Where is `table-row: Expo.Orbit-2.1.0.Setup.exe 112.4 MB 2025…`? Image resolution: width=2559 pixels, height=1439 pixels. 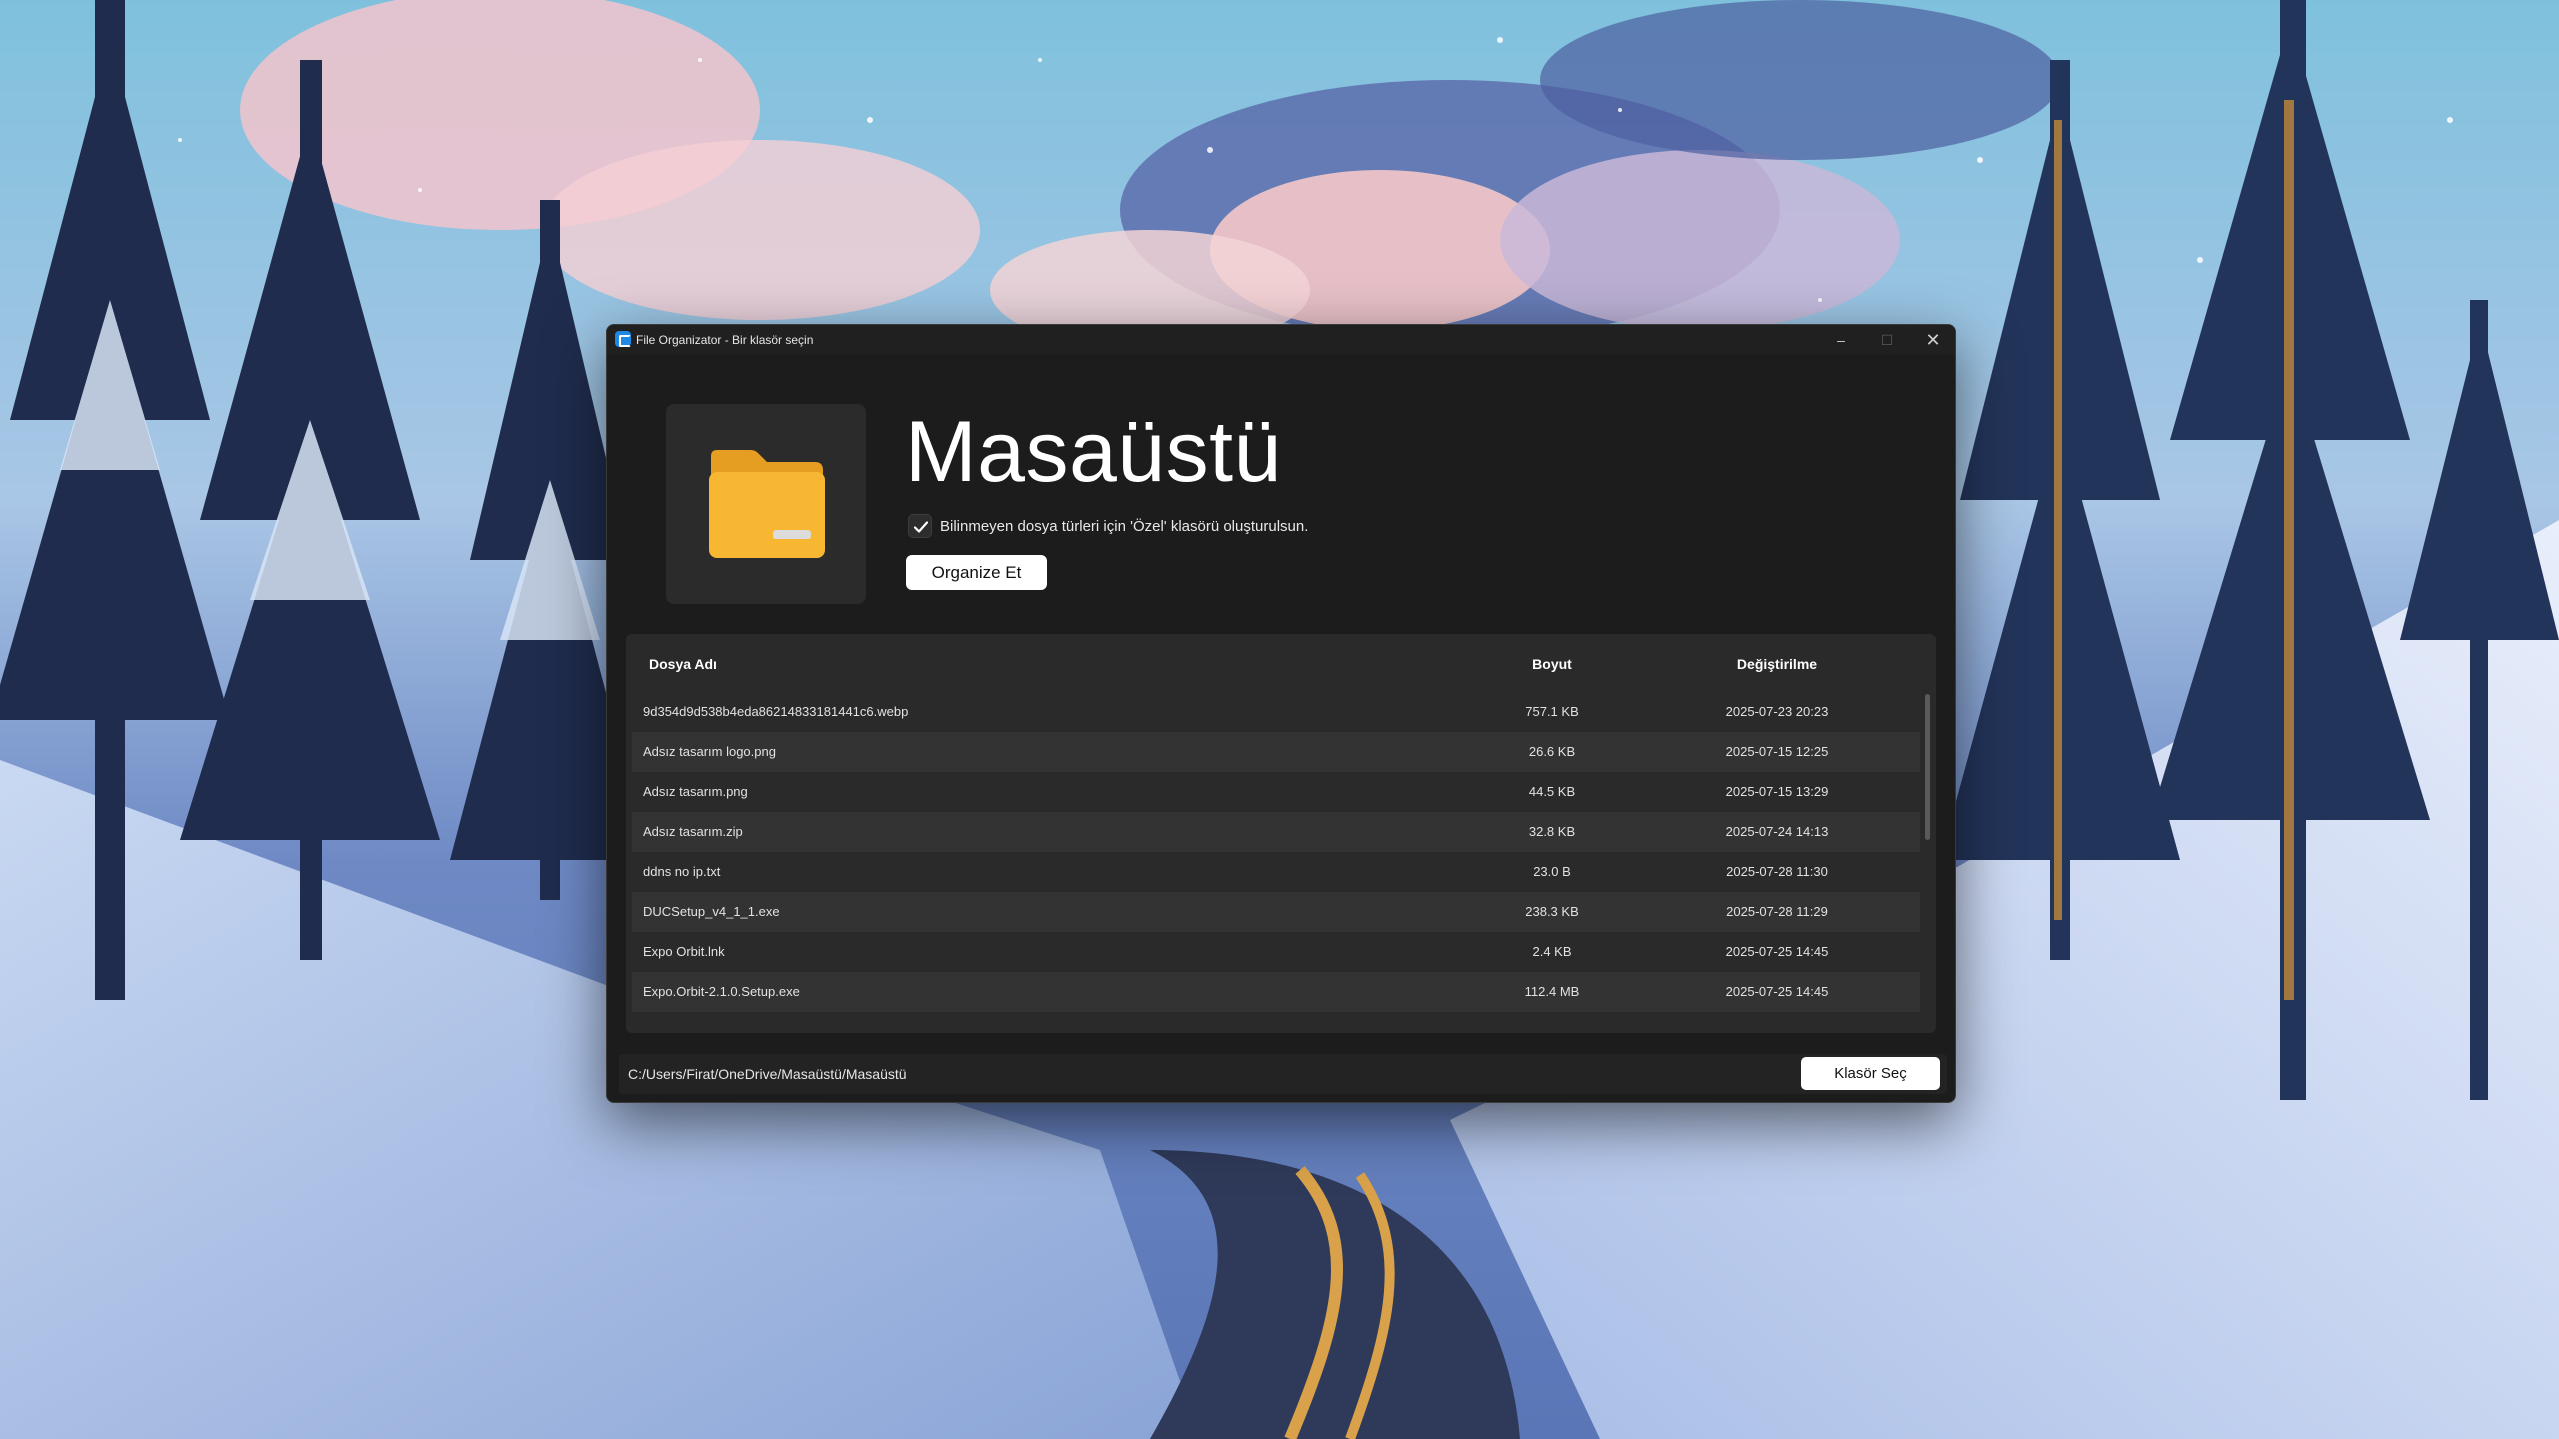 table-row: Expo.Orbit-2.1.0.Setup.exe 112.4 MB 2025… is located at coordinates (1276, 992).